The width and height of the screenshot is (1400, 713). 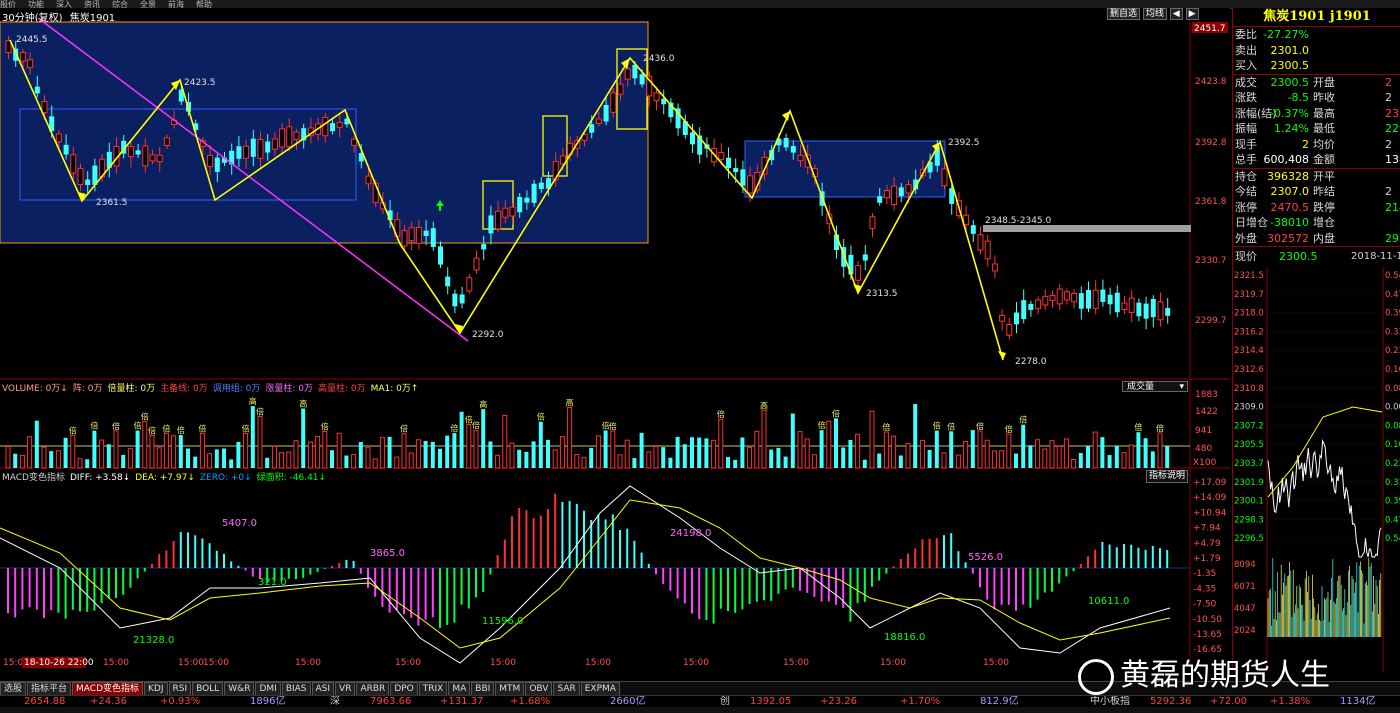 I want to click on quote-value: 396328, so click(x=1288, y=176).